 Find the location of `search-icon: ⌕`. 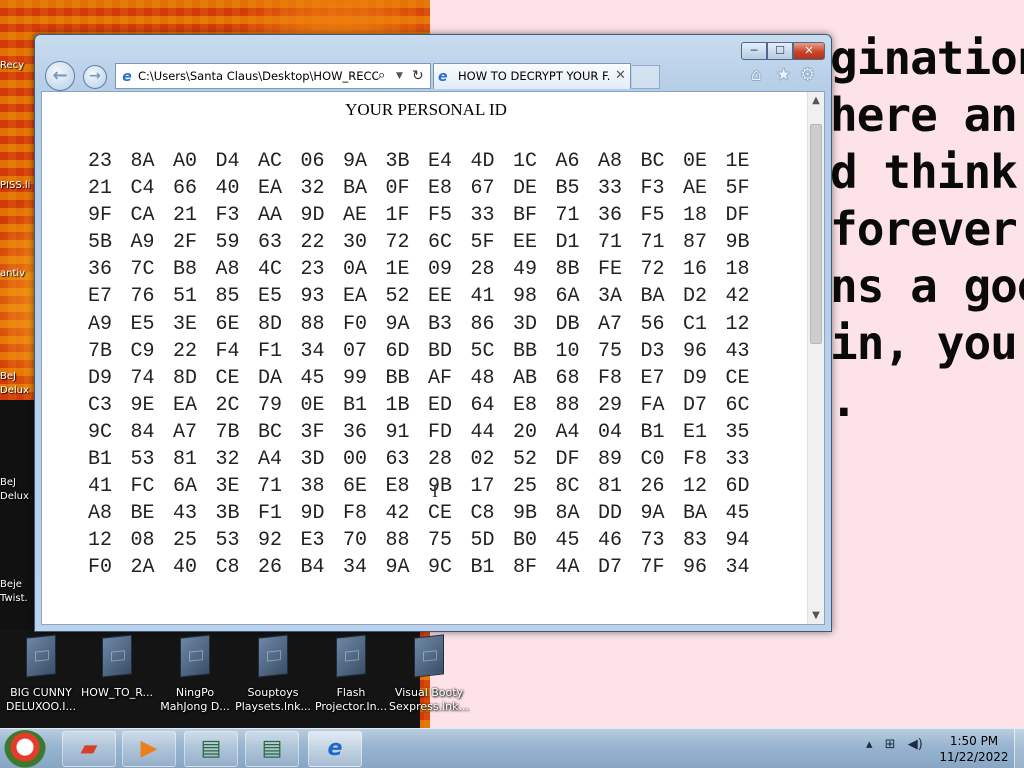

search-icon: ⌕ is located at coordinates (381, 76).